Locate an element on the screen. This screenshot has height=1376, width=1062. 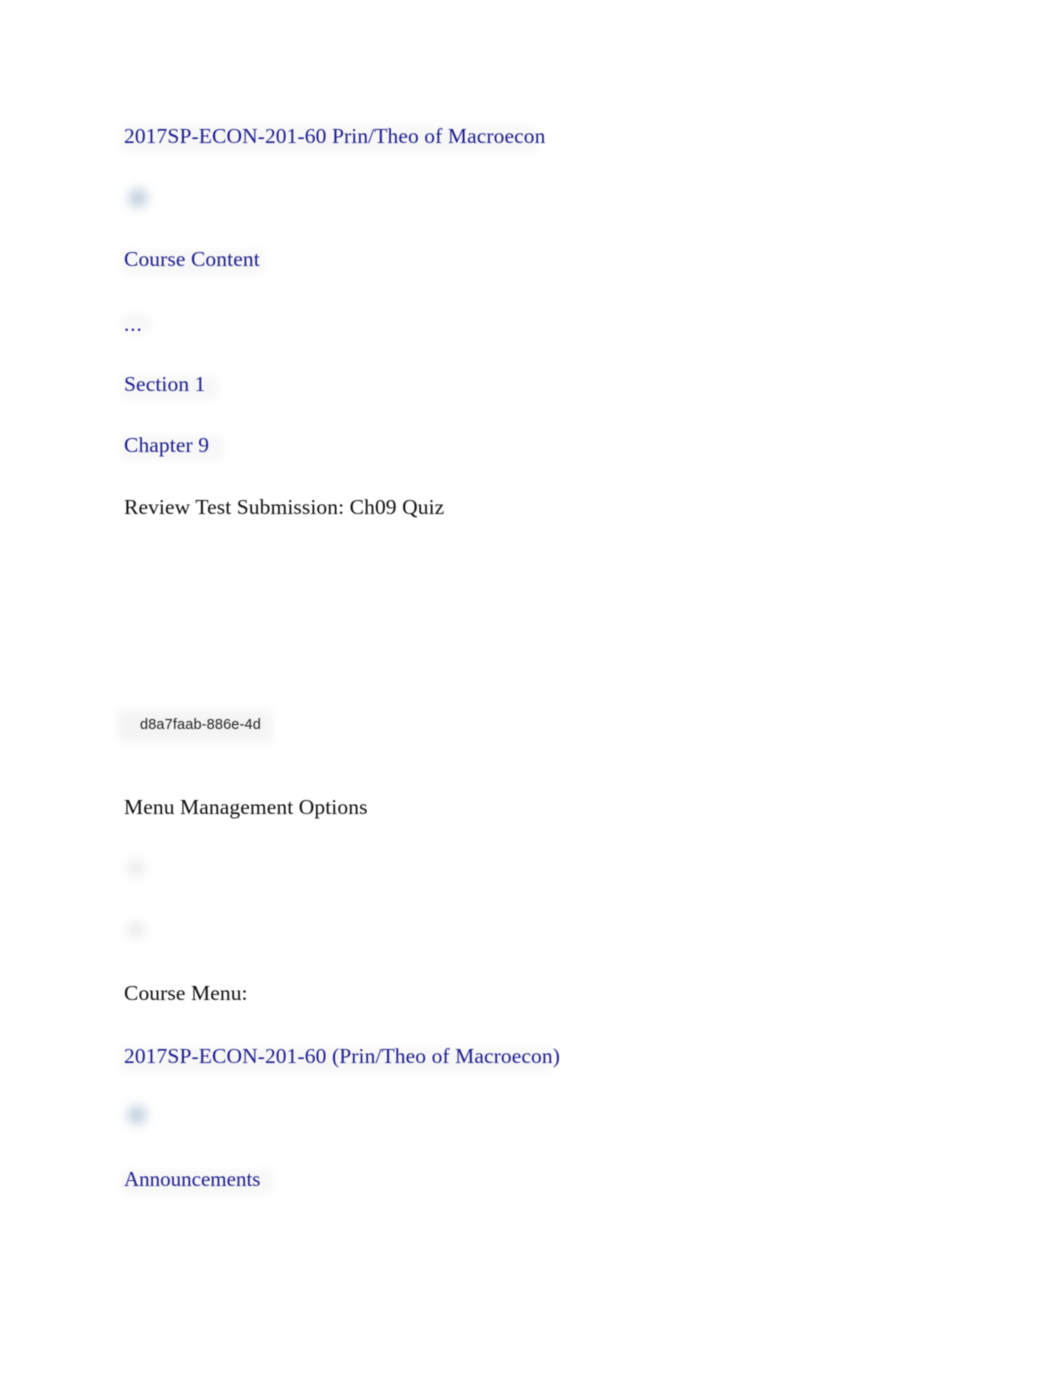
breadcrumb-current-page: Review Test Submission: Ch09 Quiz is located at coordinates (284, 507).